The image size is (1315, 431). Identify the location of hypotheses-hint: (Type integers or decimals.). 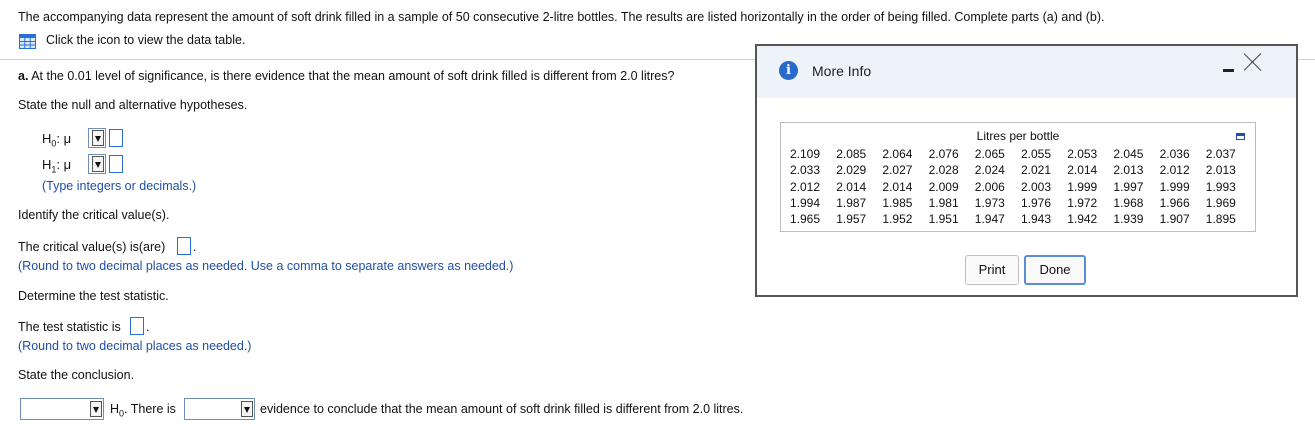
(119, 186).